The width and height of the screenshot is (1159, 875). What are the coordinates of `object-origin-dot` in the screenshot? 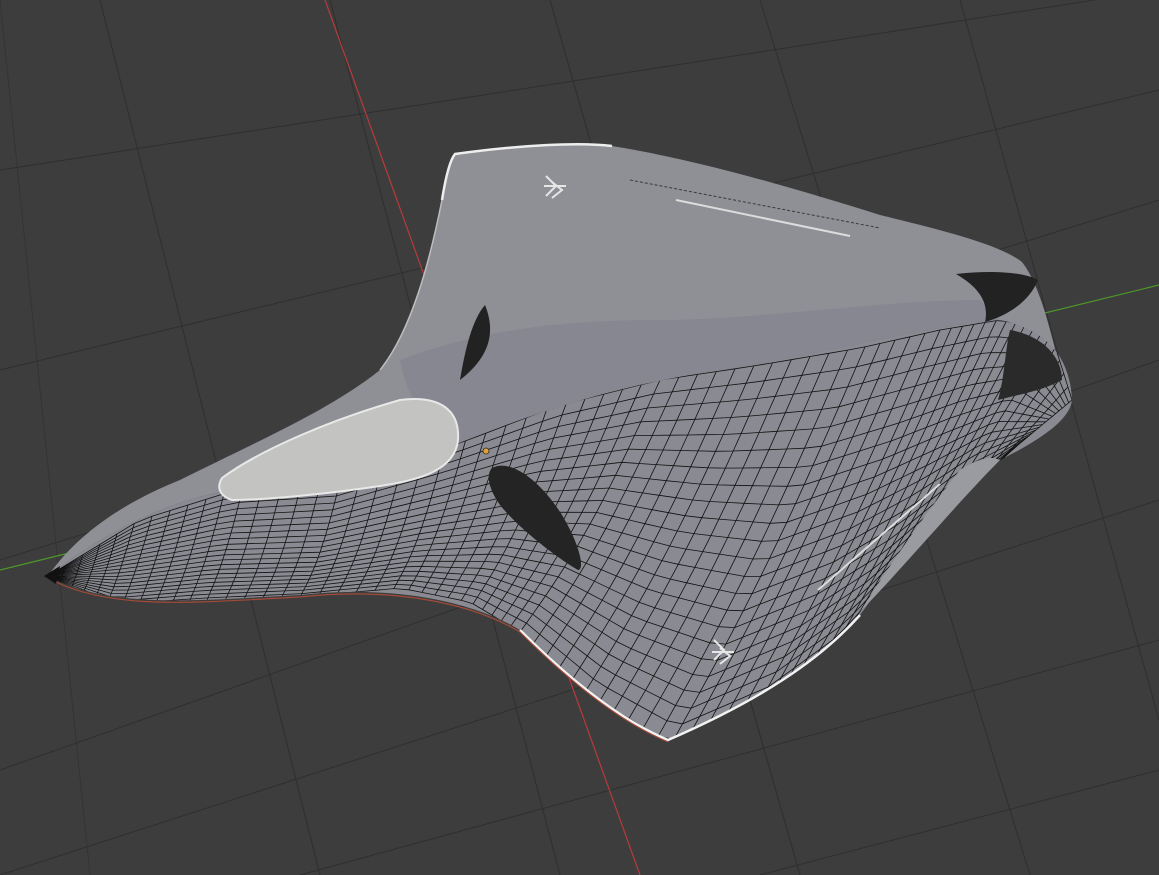 It's located at (486, 451).